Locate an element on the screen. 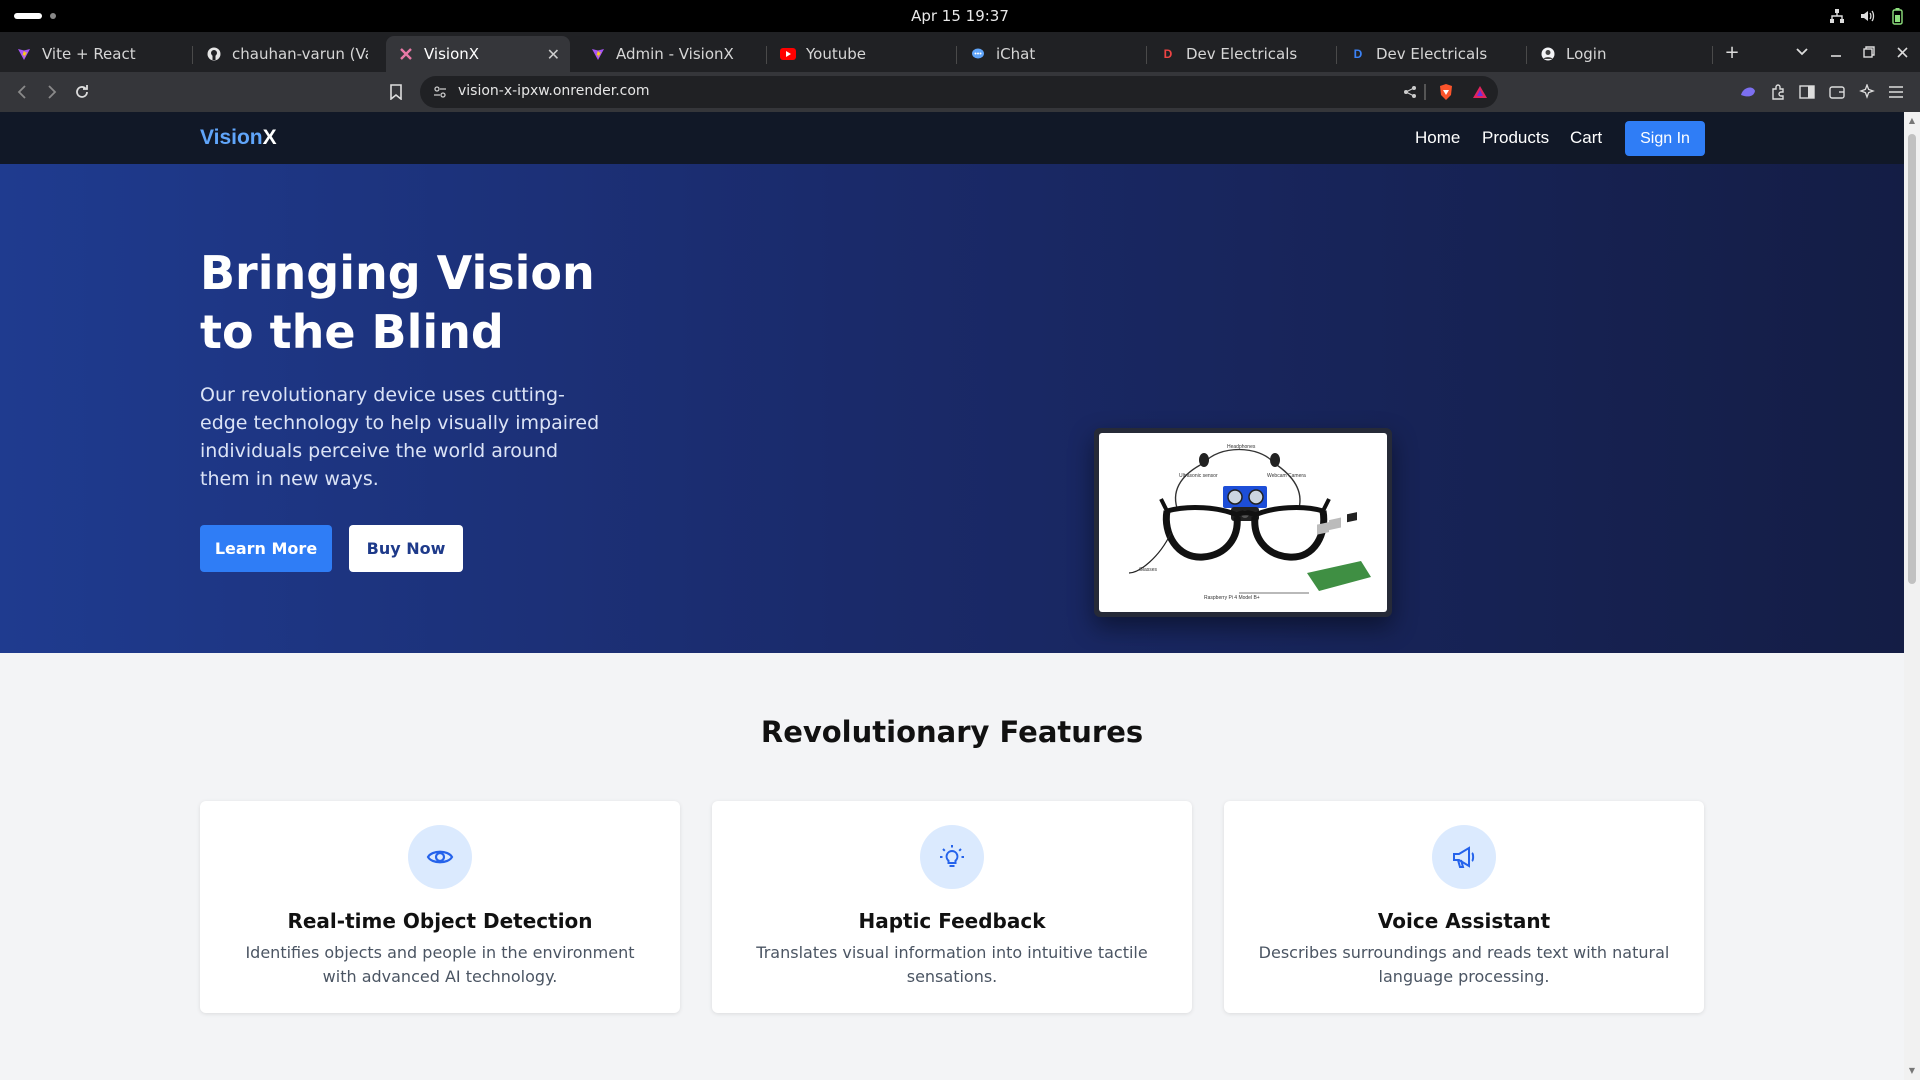  youtube-icon is located at coordinates (788, 54).